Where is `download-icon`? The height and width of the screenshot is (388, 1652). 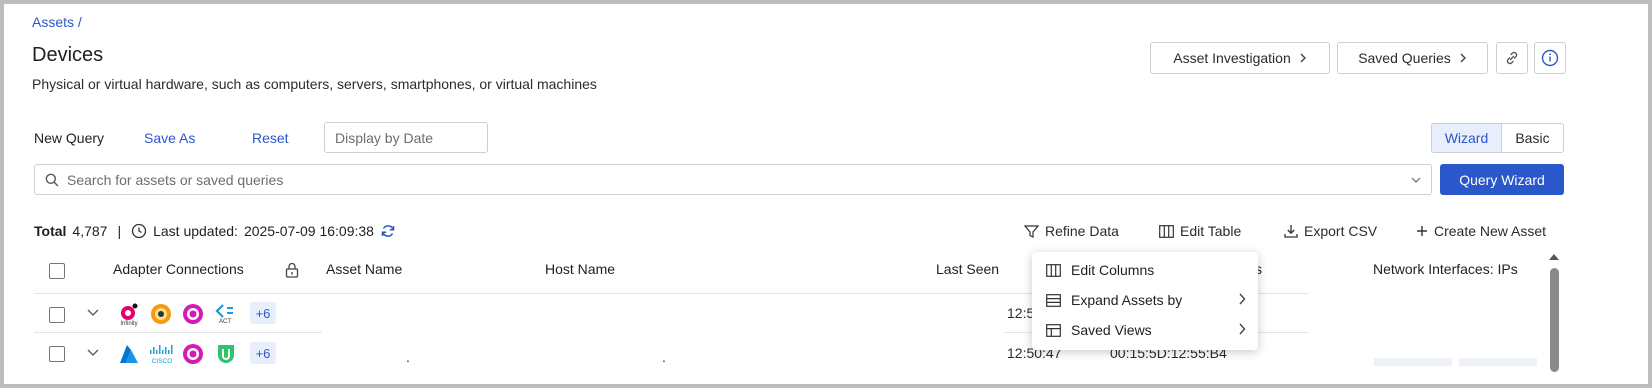 download-icon is located at coordinates (1291, 231).